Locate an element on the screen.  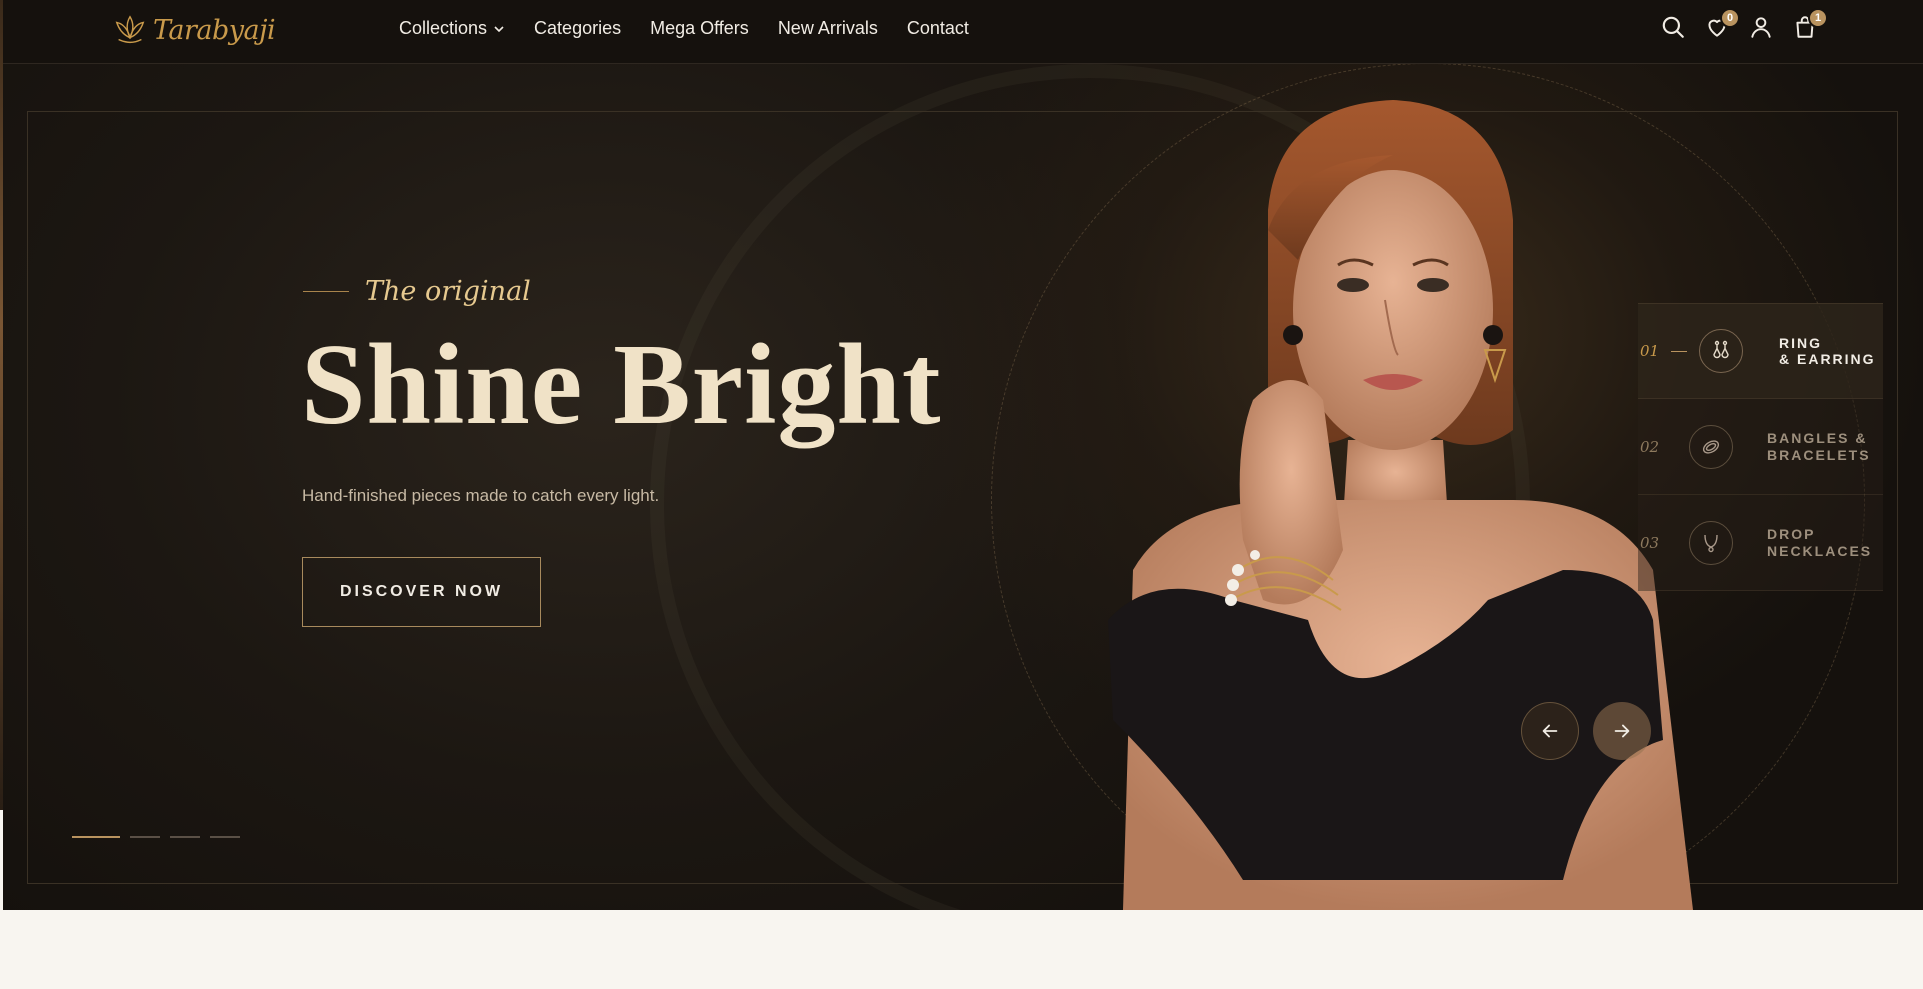
category-number: 03 is located at coordinates (1650, 542).